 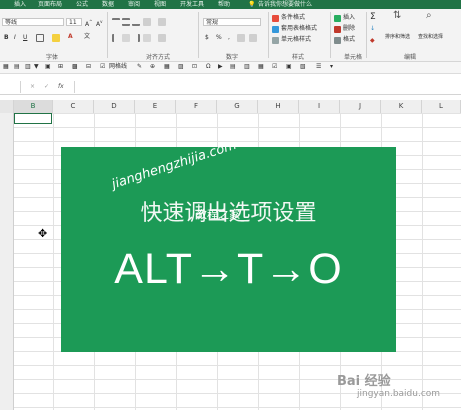 What do you see at coordinates (46, 87) in the screenshot?
I see `enter-icon: ✓` at bounding box center [46, 87].